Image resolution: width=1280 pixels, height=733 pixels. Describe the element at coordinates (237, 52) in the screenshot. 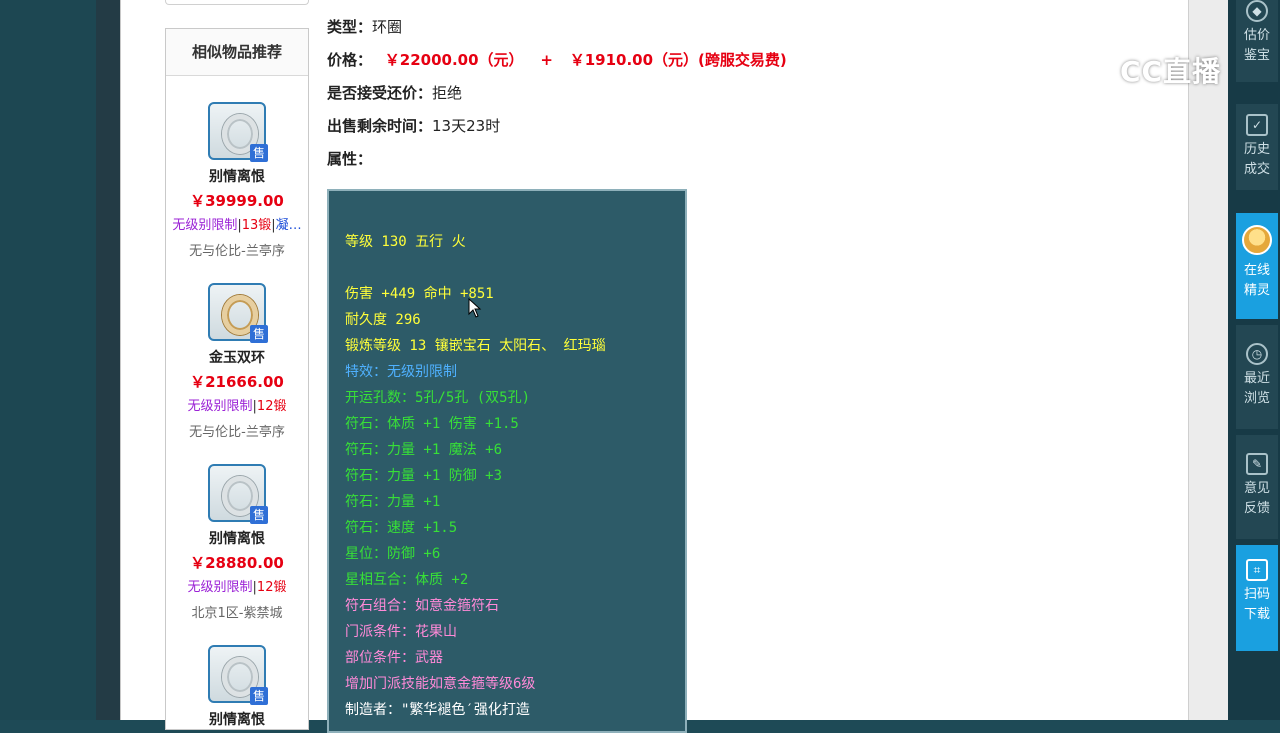

I see `similar-items-title: 相似物品推荐` at that location.